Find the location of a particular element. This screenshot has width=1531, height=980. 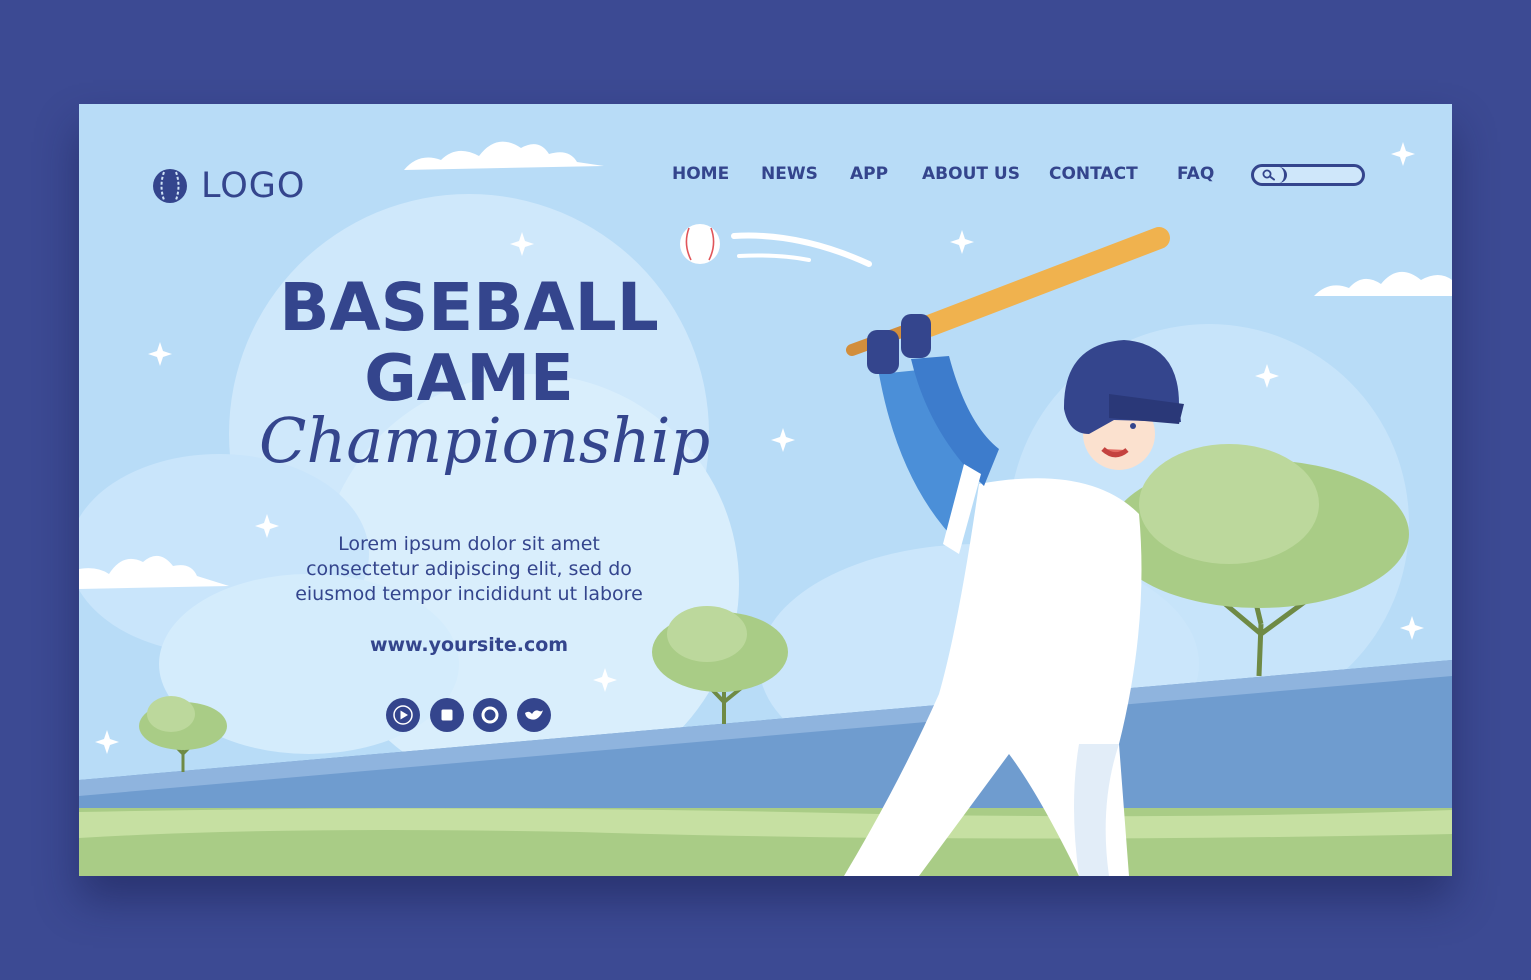

social-stop-button is located at coordinates (447, 715).